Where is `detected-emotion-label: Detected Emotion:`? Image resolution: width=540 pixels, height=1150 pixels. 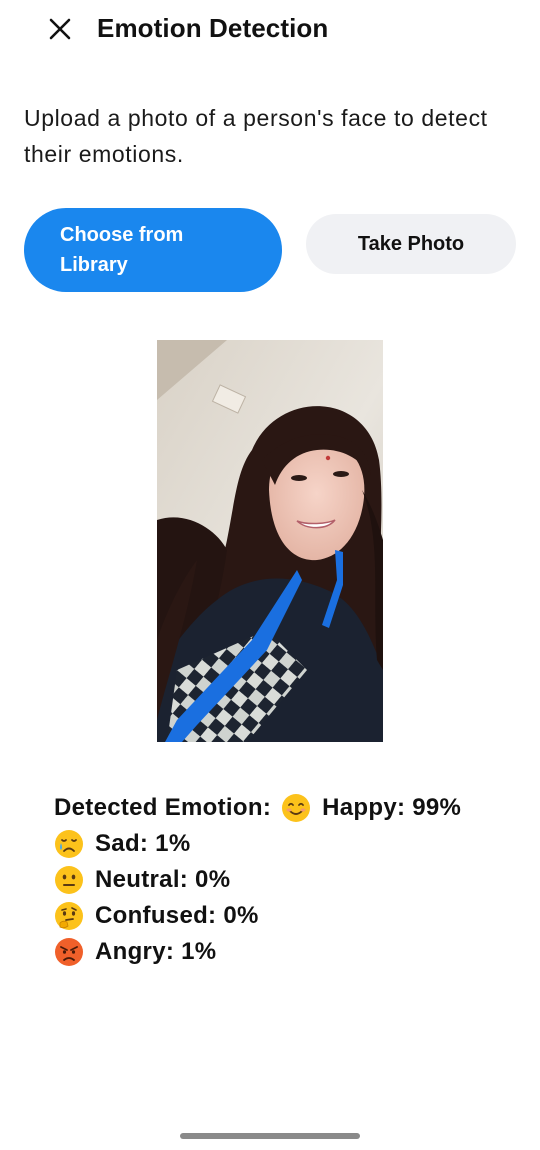 detected-emotion-label: Detected Emotion: is located at coordinates (163, 807).